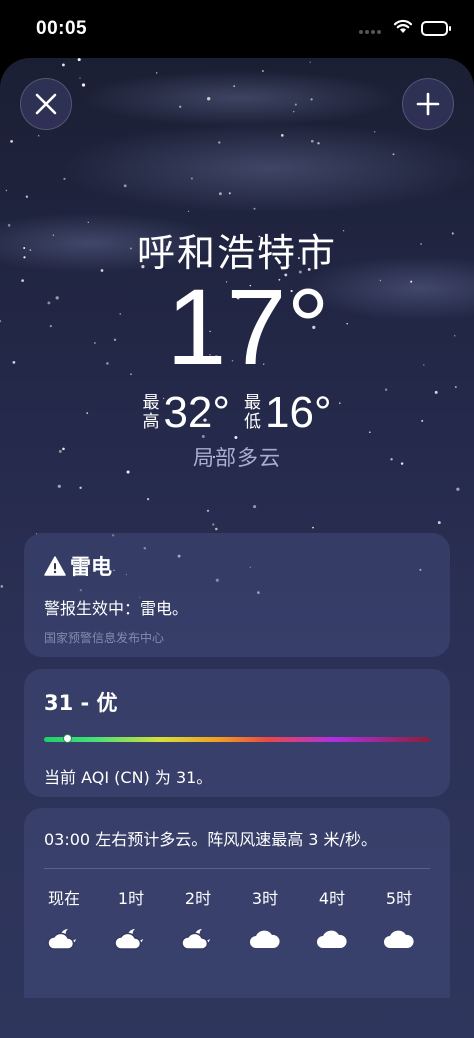  I want to click on weather-condition: 局部多云, so click(237, 458).